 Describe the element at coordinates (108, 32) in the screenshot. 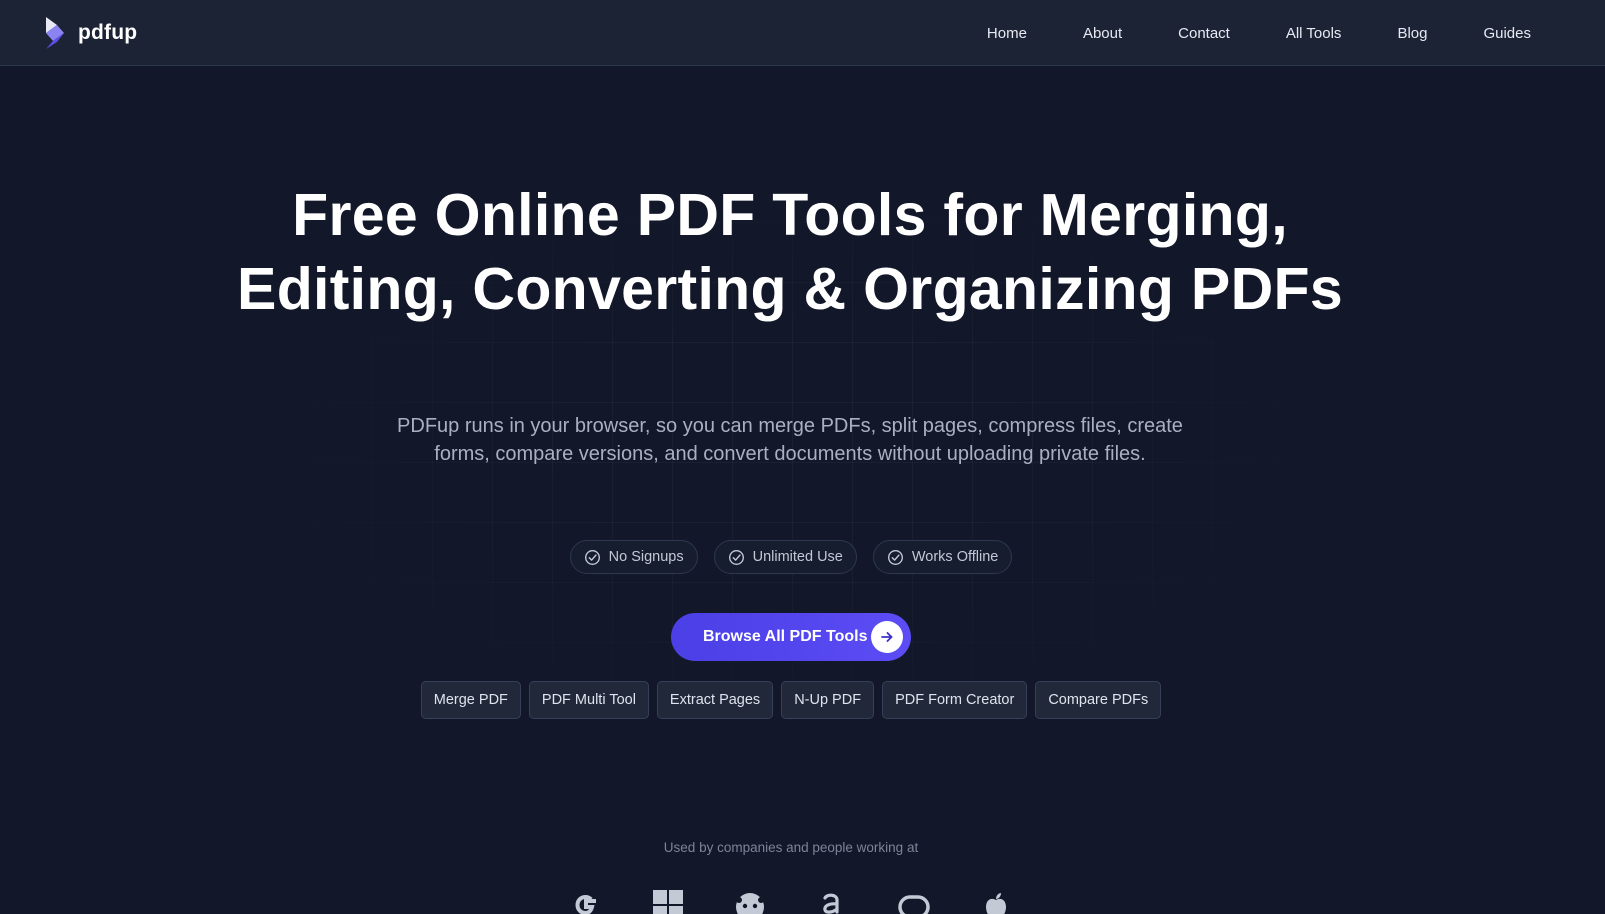

I see `brand-name: pdfup` at that location.